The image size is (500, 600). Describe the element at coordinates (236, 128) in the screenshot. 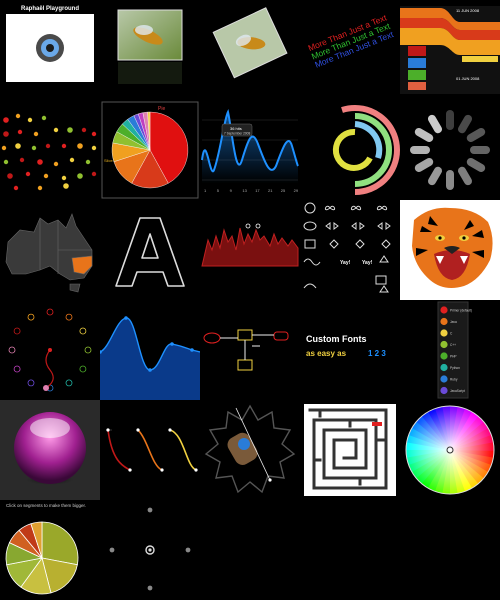

I see `tooltip-value: 36 hits` at that location.